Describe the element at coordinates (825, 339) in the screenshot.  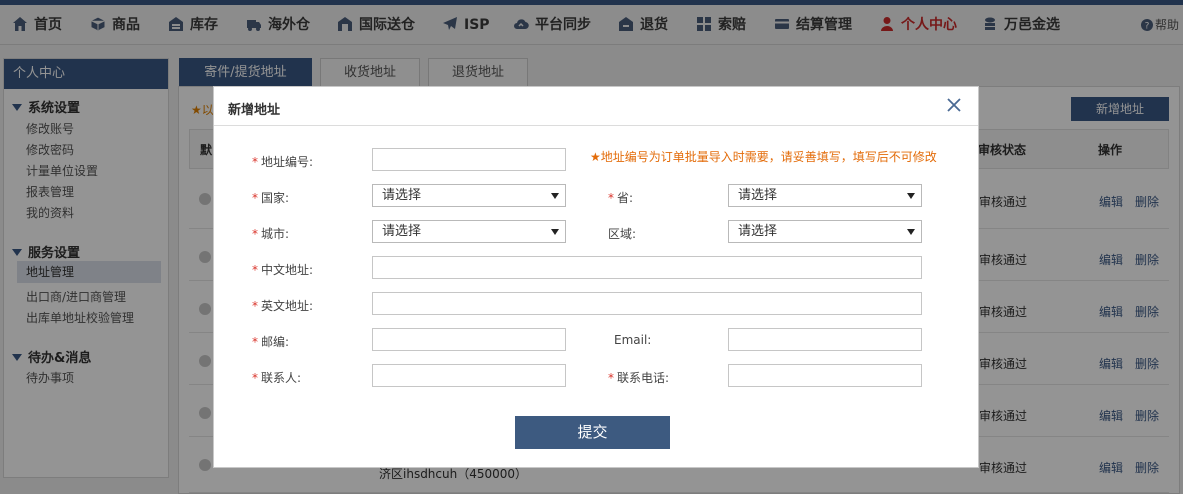
I see `email-input` at that location.